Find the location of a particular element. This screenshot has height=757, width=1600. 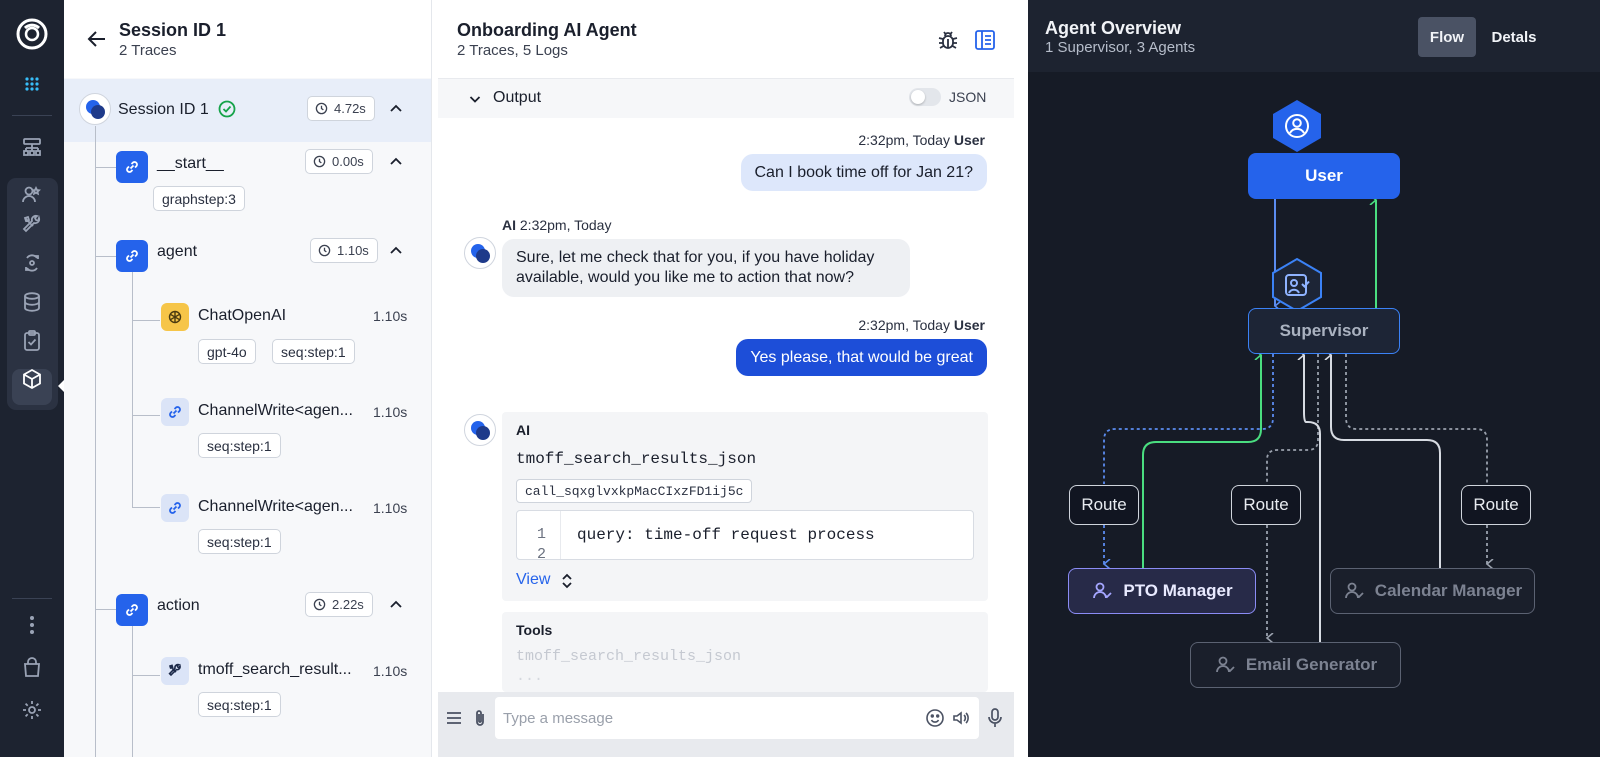

tools-label: Tools is located at coordinates (534, 630).